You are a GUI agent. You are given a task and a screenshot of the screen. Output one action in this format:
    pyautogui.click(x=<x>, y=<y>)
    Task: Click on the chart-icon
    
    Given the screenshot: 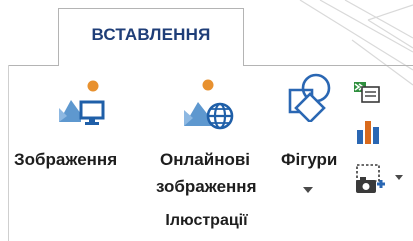 What is the action you would take?
    pyautogui.click(x=368, y=132)
    